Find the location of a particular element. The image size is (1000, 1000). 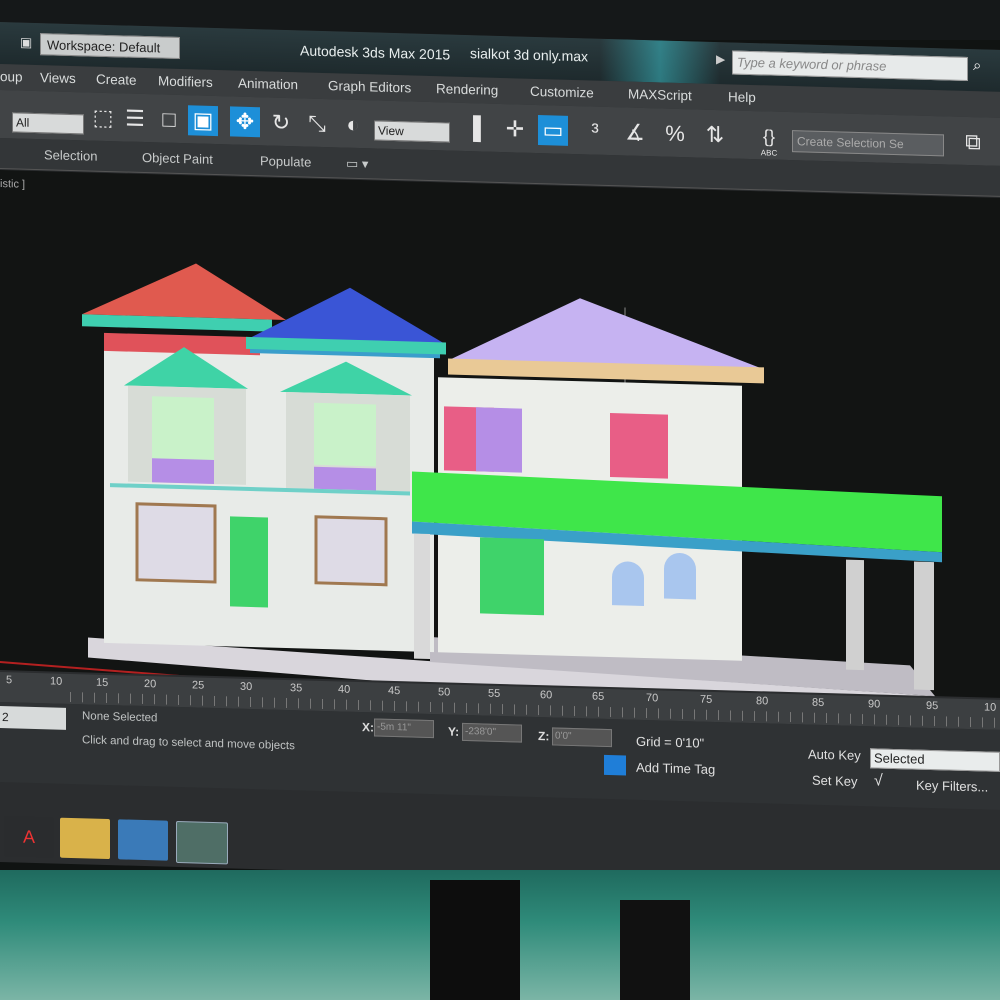

menu-views: Views is located at coordinates (58, 78).